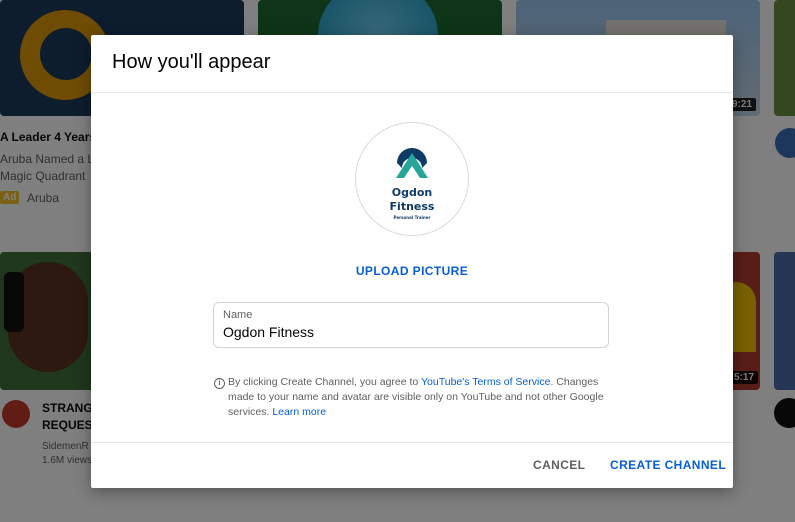 Image resolution: width=795 pixels, height=522 pixels. What do you see at coordinates (238, 315) in the screenshot?
I see `name-field-label: Name` at bounding box center [238, 315].